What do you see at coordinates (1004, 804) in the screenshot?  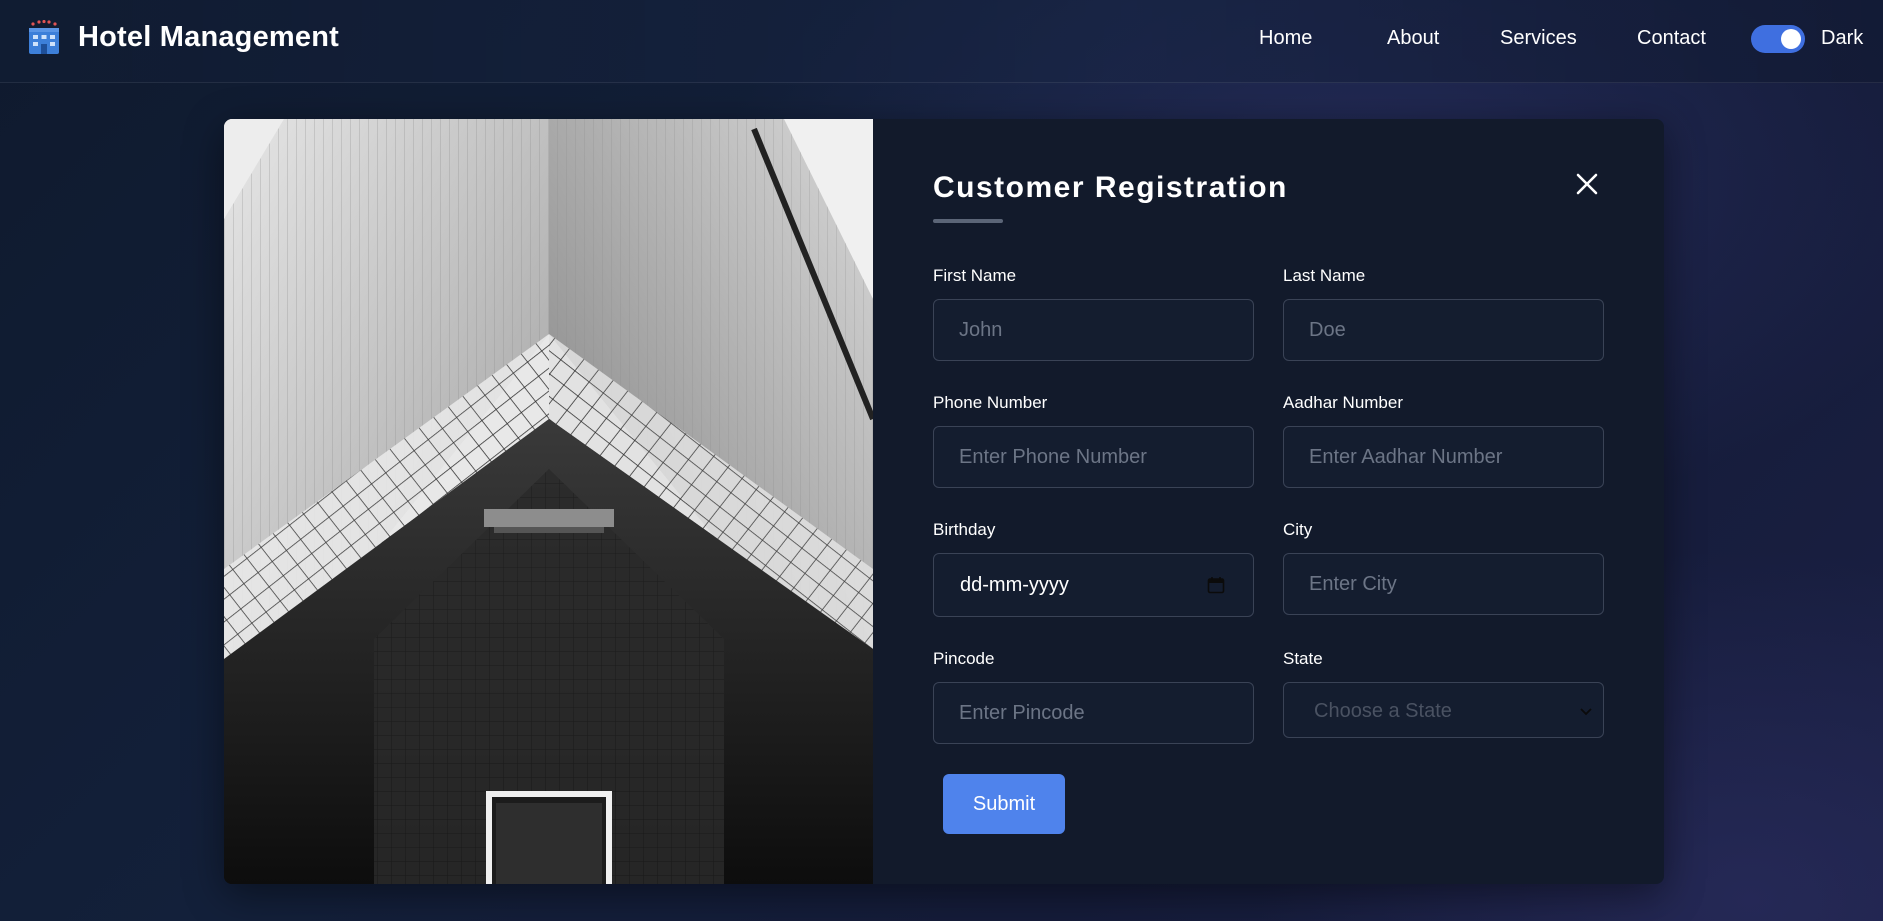 I see `submit-button: Submit` at bounding box center [1004, 804].